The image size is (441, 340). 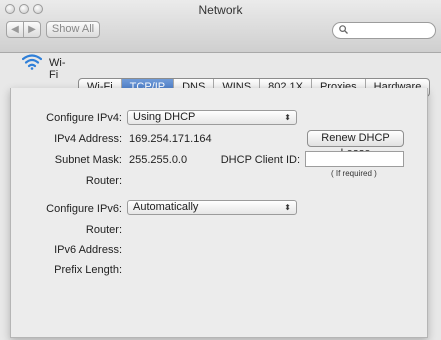 I want to click on configure-ipv4-value: Using DHCP, so click(x=164, y=117).